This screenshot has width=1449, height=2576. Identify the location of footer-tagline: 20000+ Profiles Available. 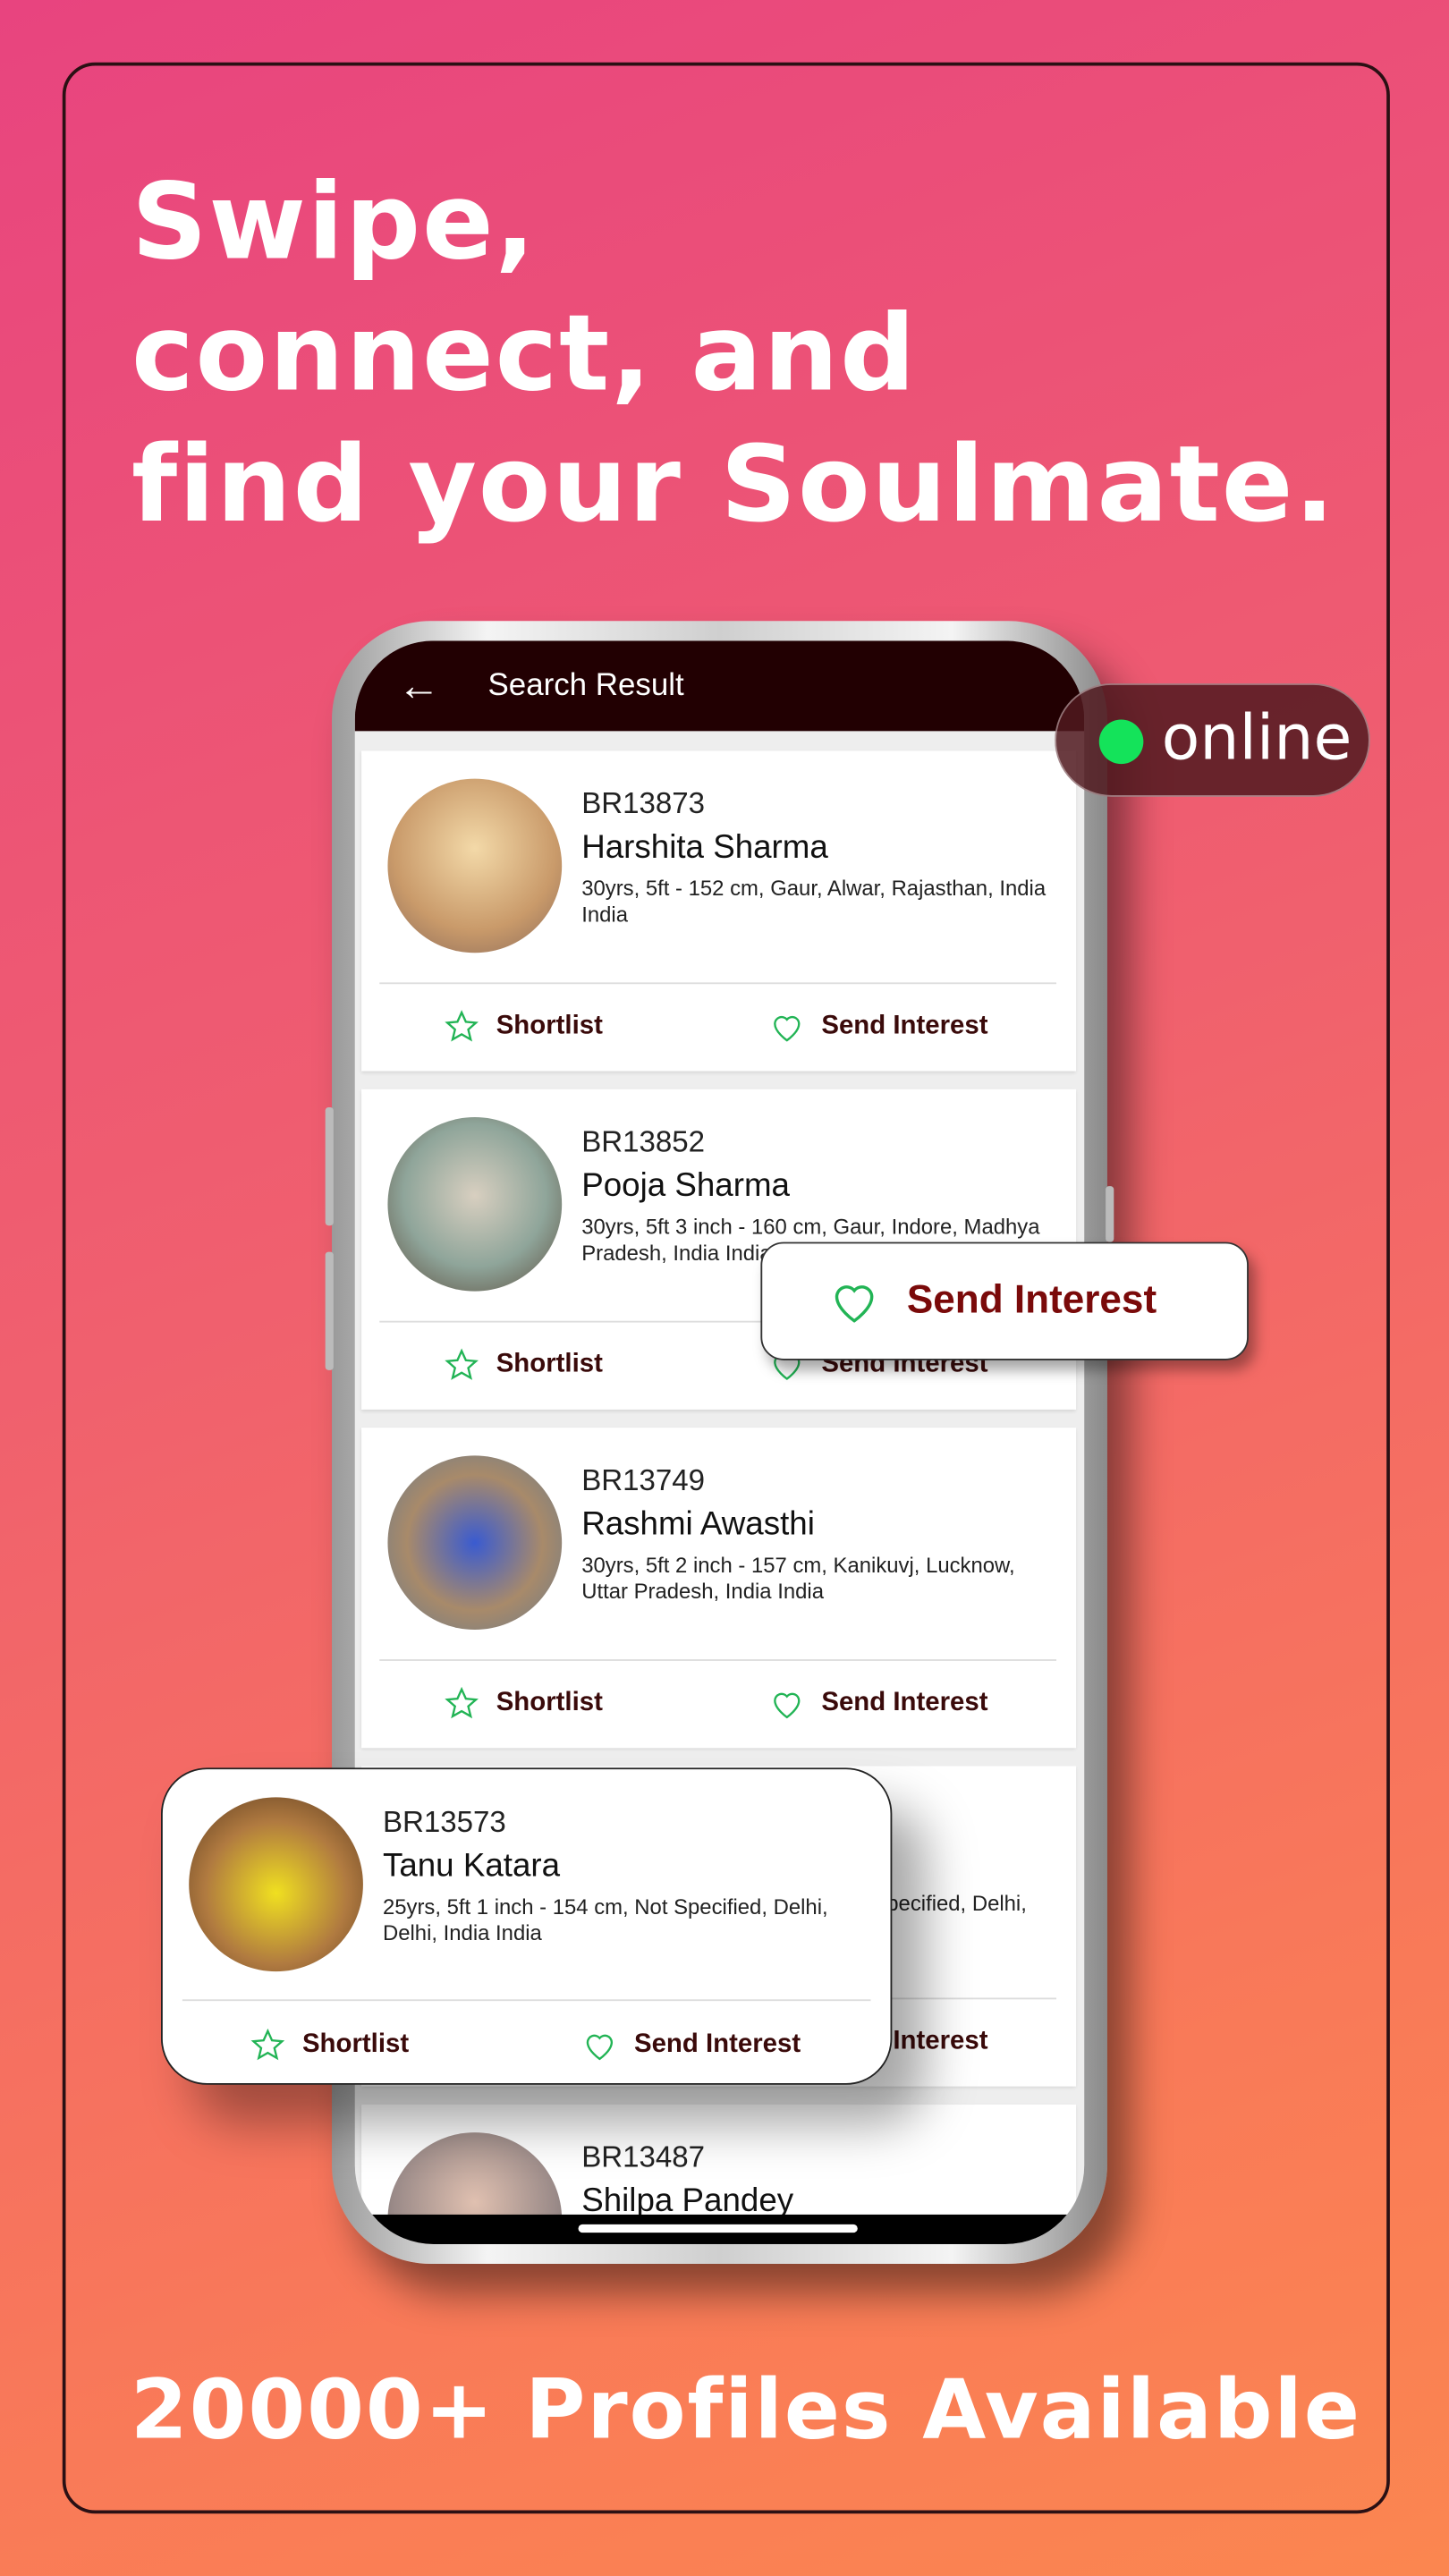
(745, 2410).